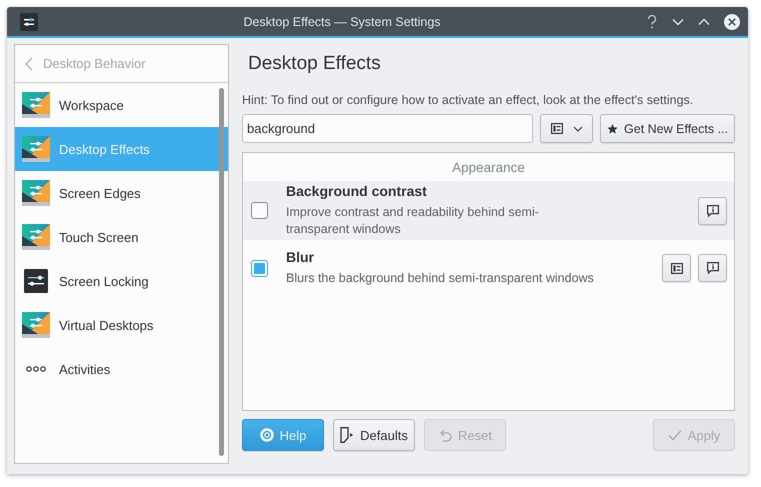 The width and height of the screenshot is (761, 487). Describe the element at coordinates (221, 272) in the screenshot. I see `scrollbar` at that location.